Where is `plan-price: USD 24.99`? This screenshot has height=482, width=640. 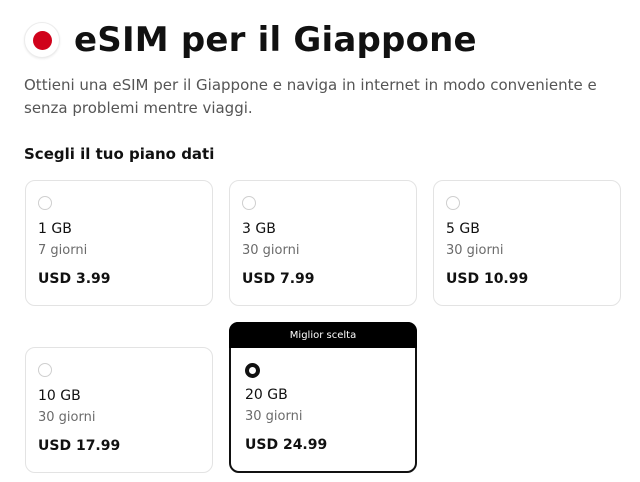
plan-price: USD 24.99 is located at coordinates (286, 445).